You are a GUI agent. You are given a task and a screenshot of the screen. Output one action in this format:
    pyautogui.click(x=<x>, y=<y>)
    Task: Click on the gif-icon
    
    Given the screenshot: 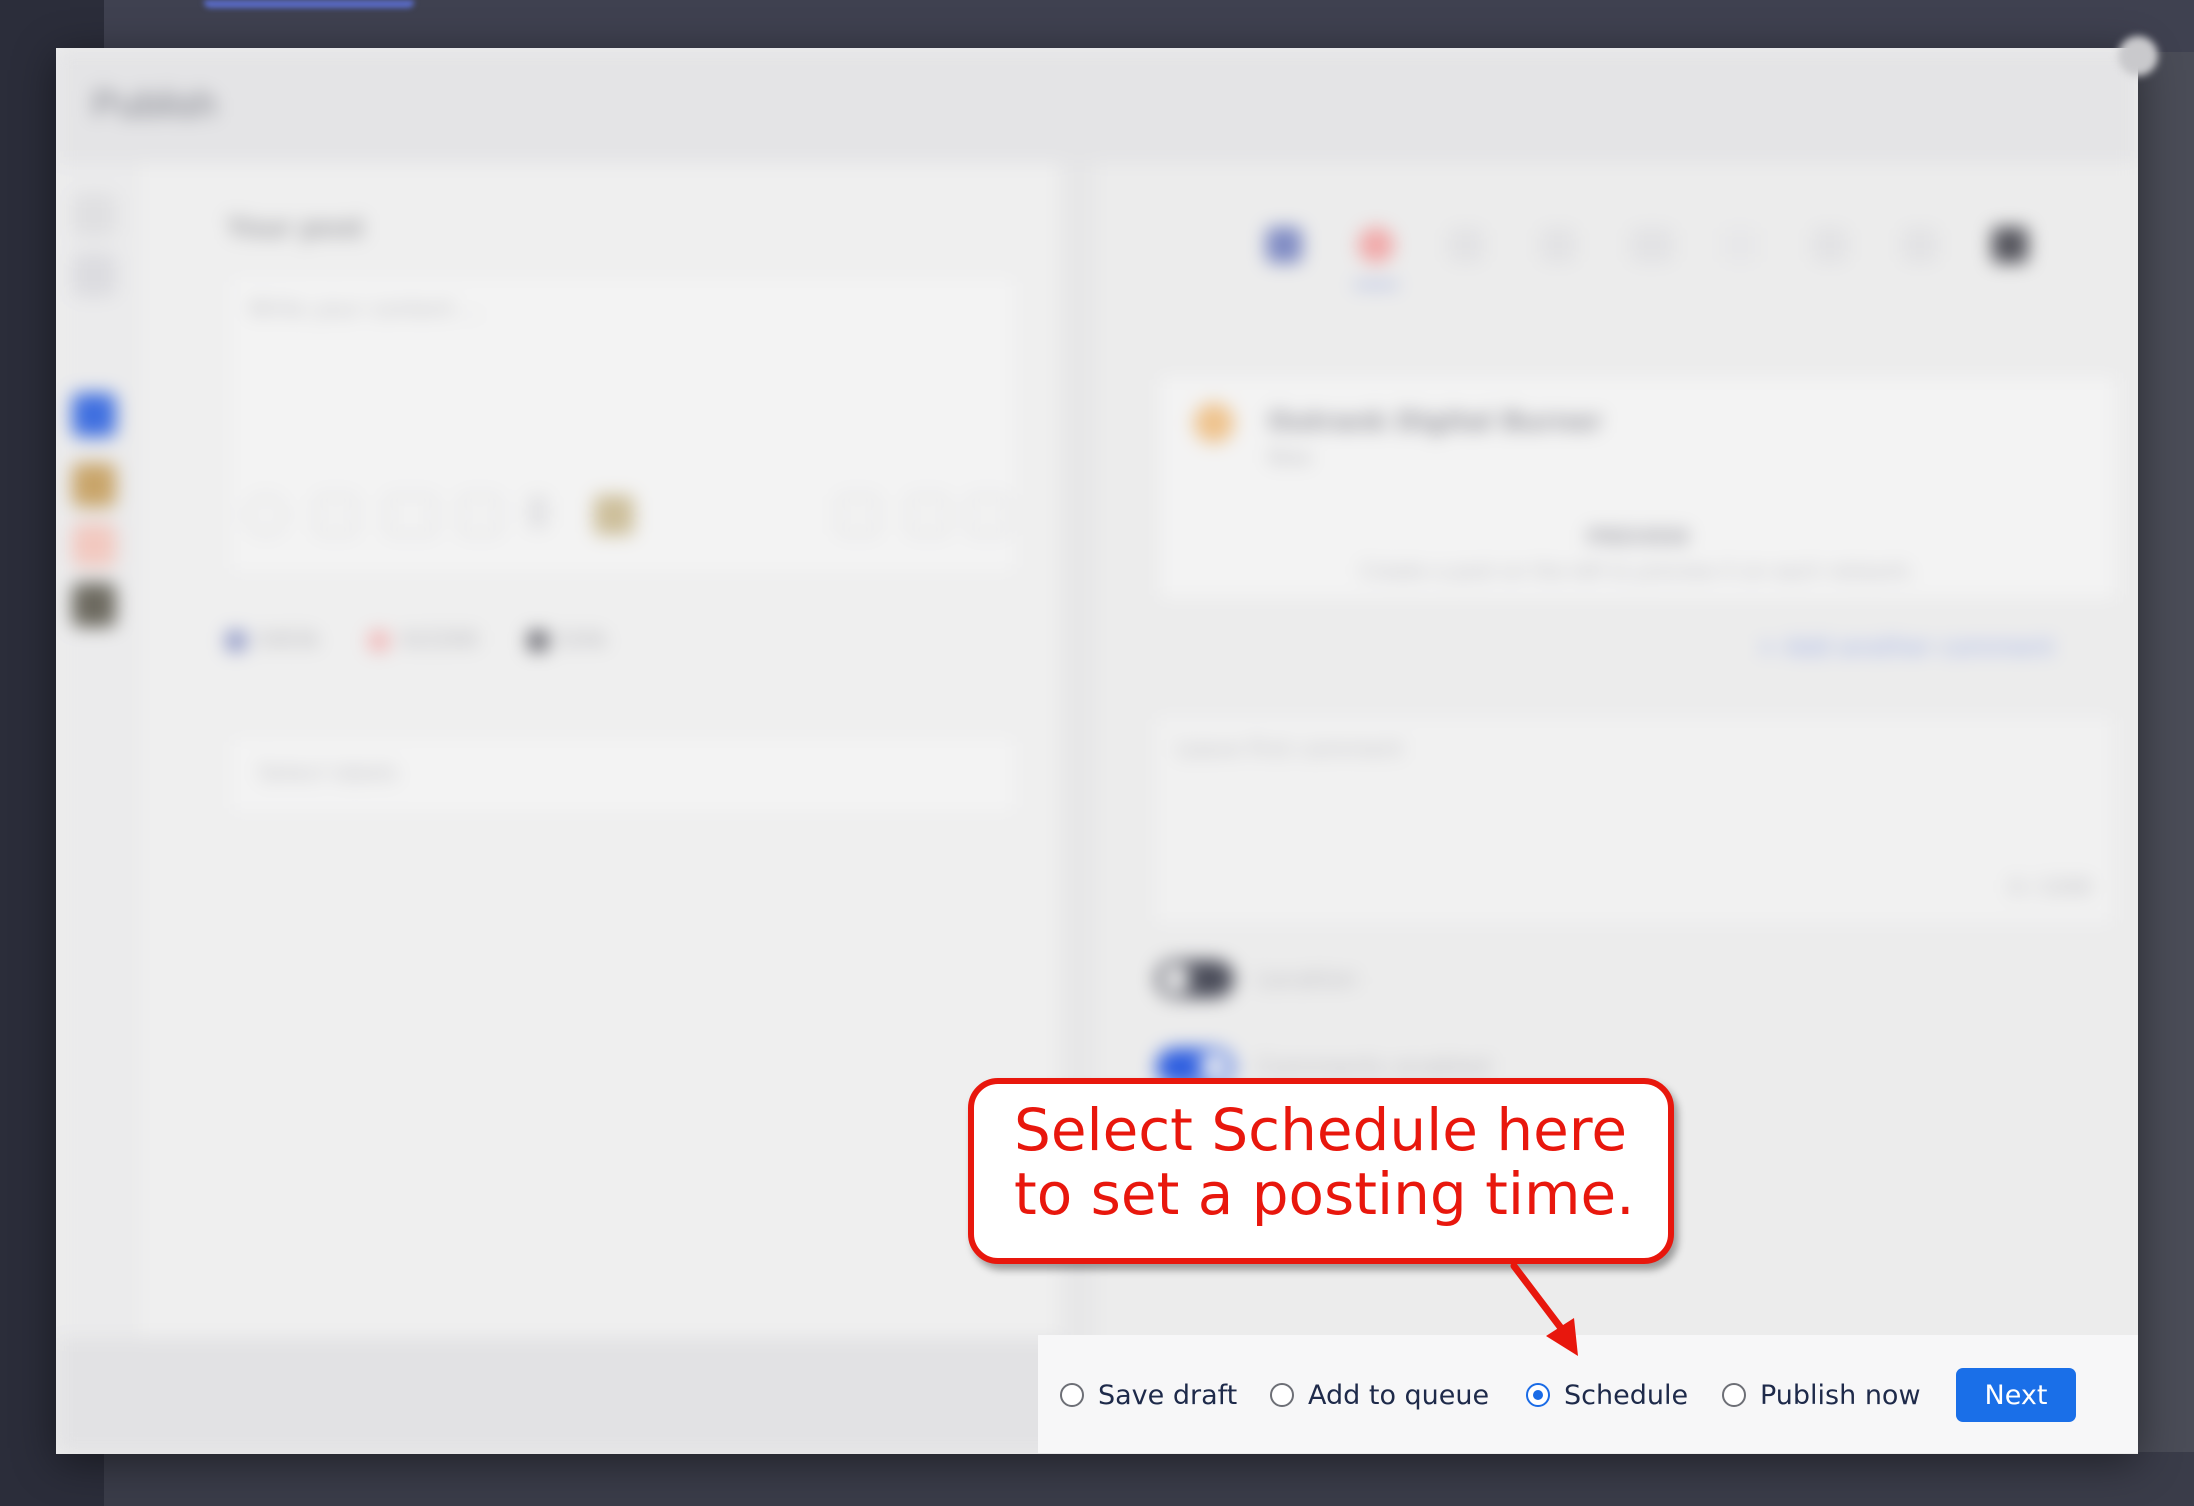 What is the action you would take?
    pyautogui.click(x=411, y=515)
    